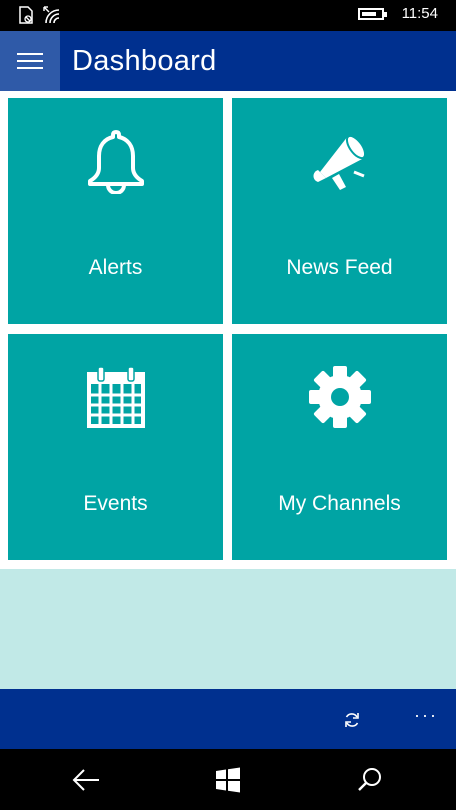 This screenshot has width=456, height=810. What do you see at coordinates (144, 61) in the screenshot?
I see `page-title: Dashboard` at bounding box center [144, 61].